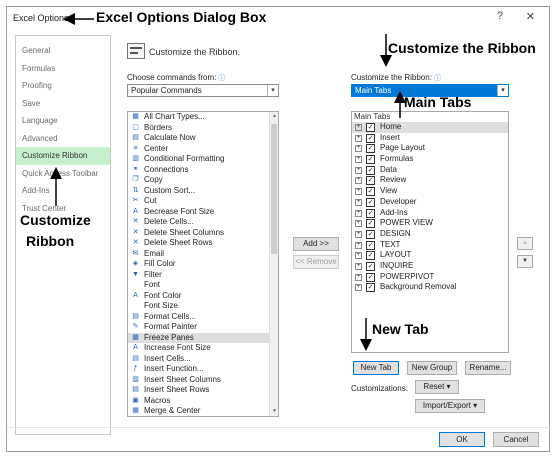 The height and width of the screenshot is (458, 556). Describe the element at coordinates (63, 104) in the screenshot. I see `sidebar-item-save: Save` at that location.